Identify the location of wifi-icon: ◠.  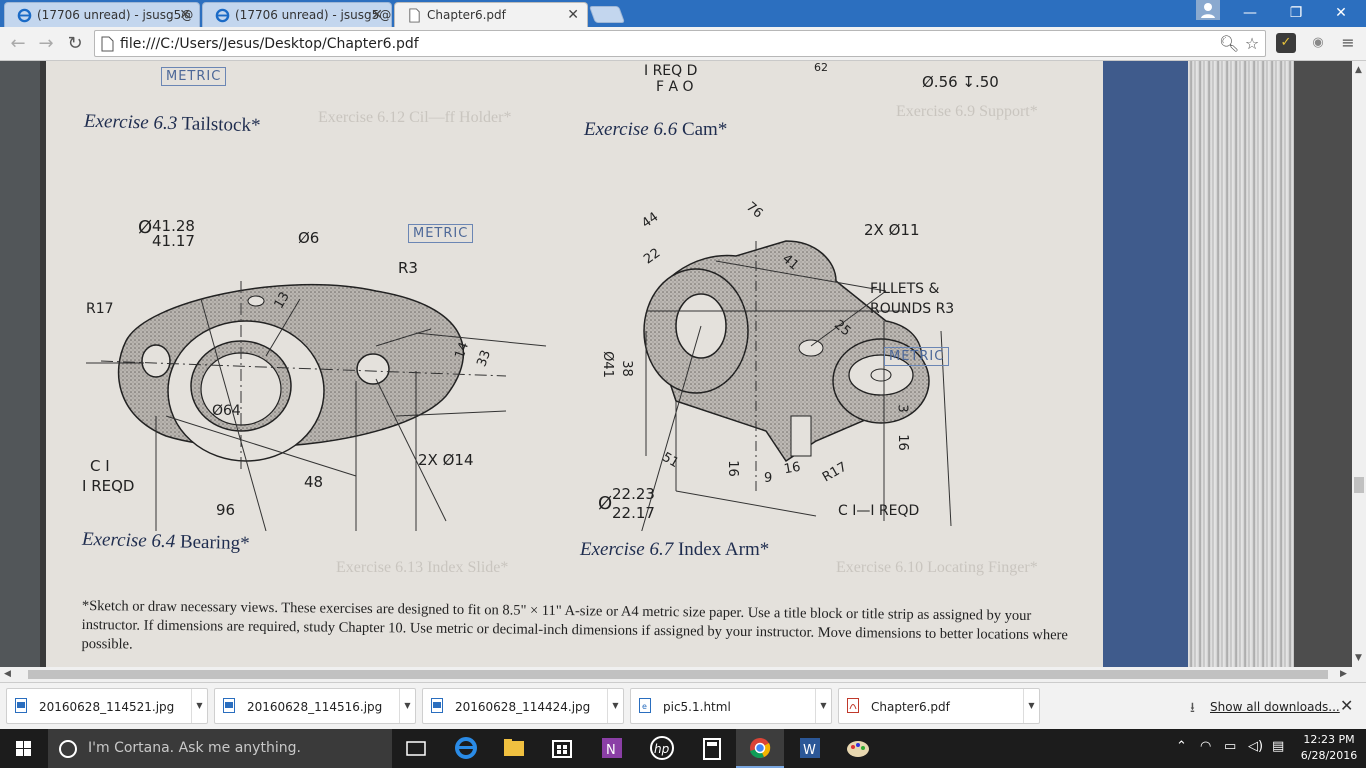
(1205, 746).